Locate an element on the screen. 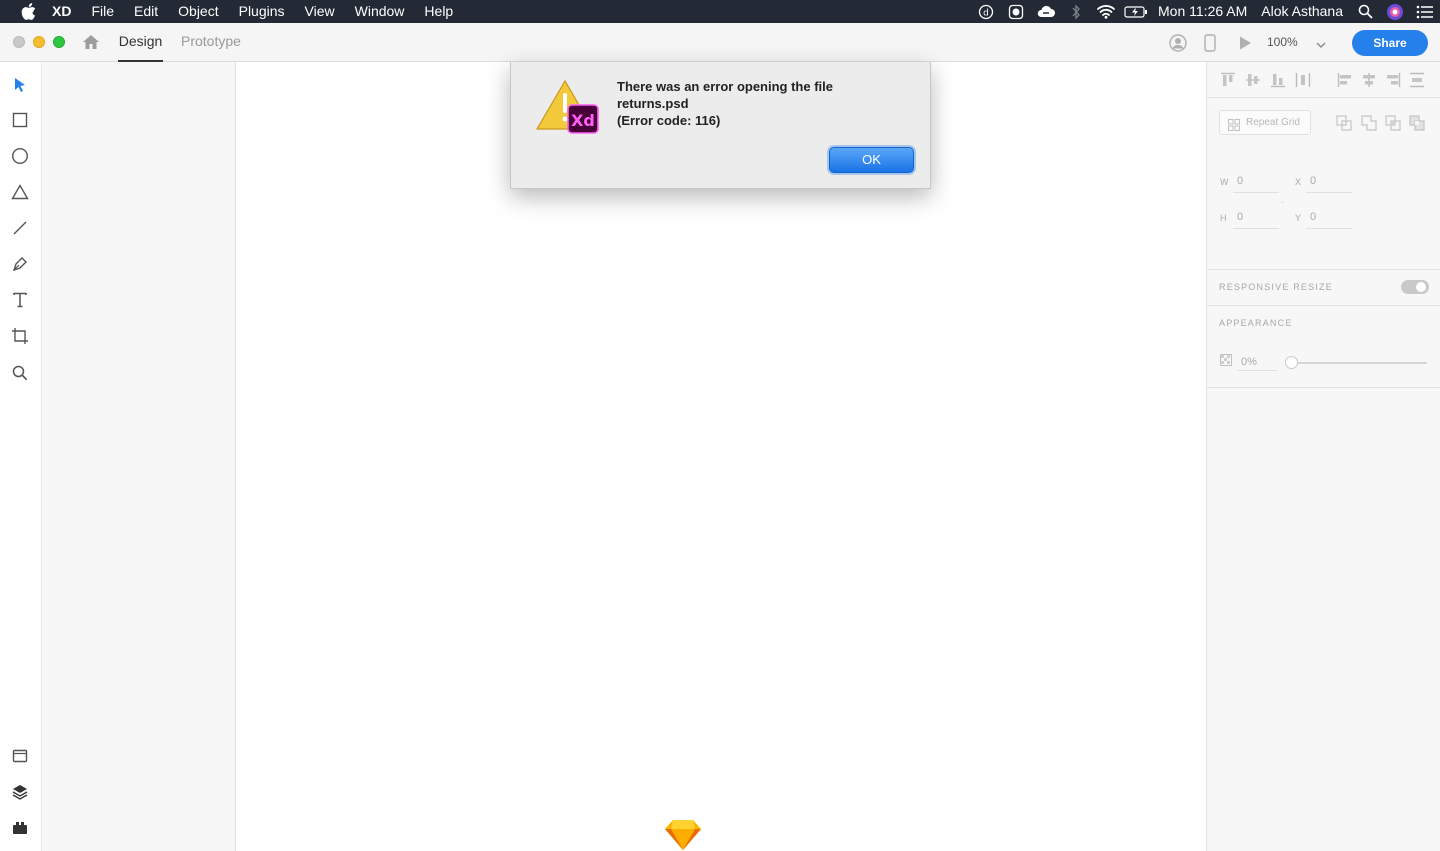  text-tool-icon is located at coordinates (20, 300).